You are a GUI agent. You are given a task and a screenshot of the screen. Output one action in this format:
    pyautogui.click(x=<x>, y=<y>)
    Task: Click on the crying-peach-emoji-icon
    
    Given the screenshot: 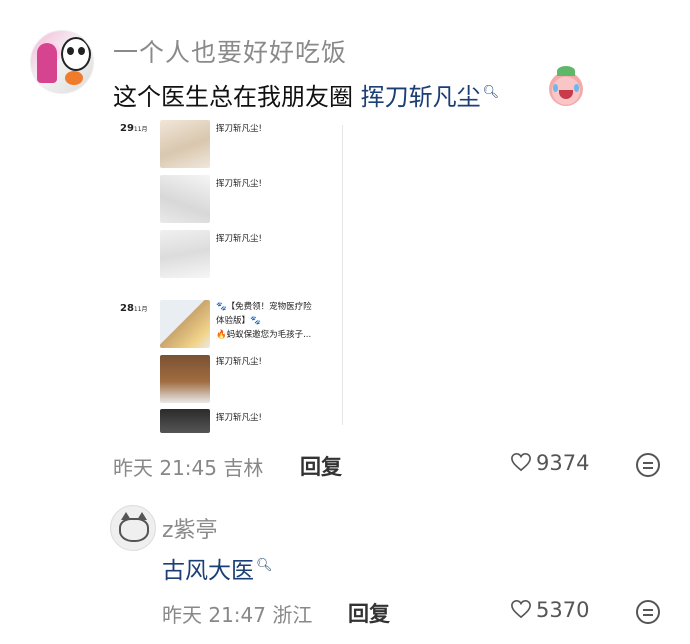 What is the action you would take?
    pyautogui.click(x=566, y=86)
    